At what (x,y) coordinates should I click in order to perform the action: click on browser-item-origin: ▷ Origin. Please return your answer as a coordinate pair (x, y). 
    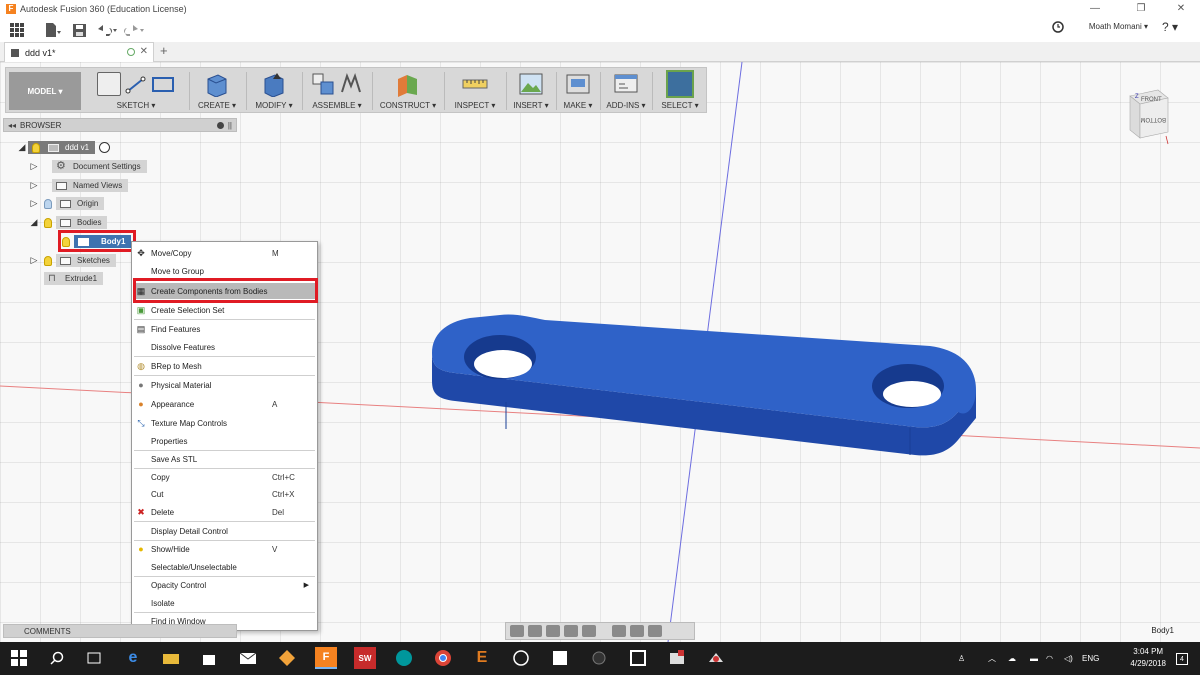
    Looking at the image, I should click on (66, 203).